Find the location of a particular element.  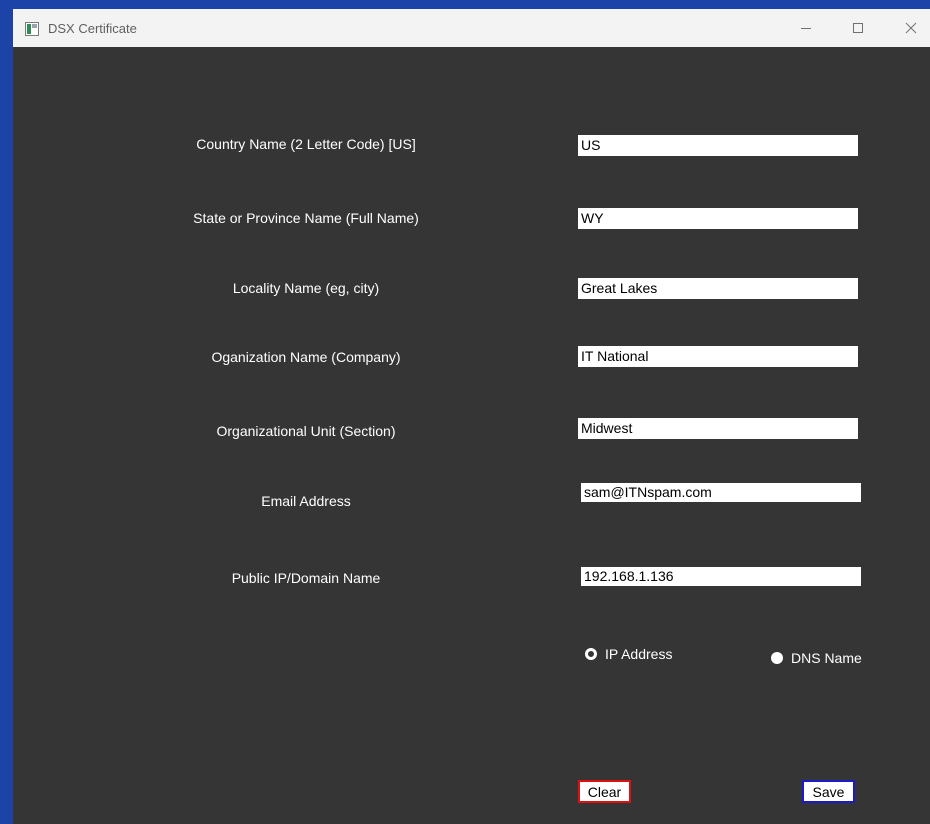

minimize-button is located at coordinates (806, 28).